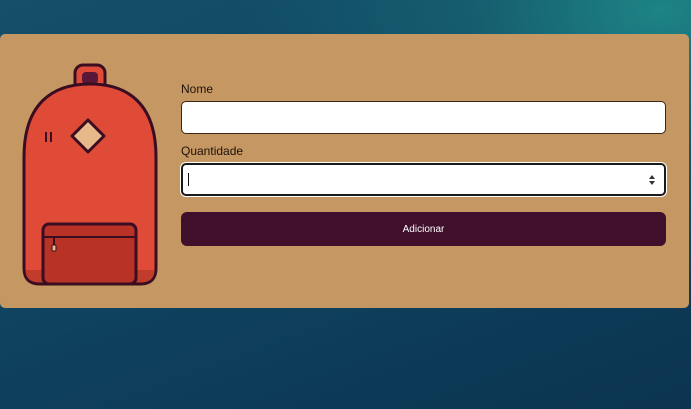 The width and height of the screenshot is (691, 409). What do you see at coordinates (188, 179) in the screenshot?
I see `text-cursor` at bounding box center [188, 179].